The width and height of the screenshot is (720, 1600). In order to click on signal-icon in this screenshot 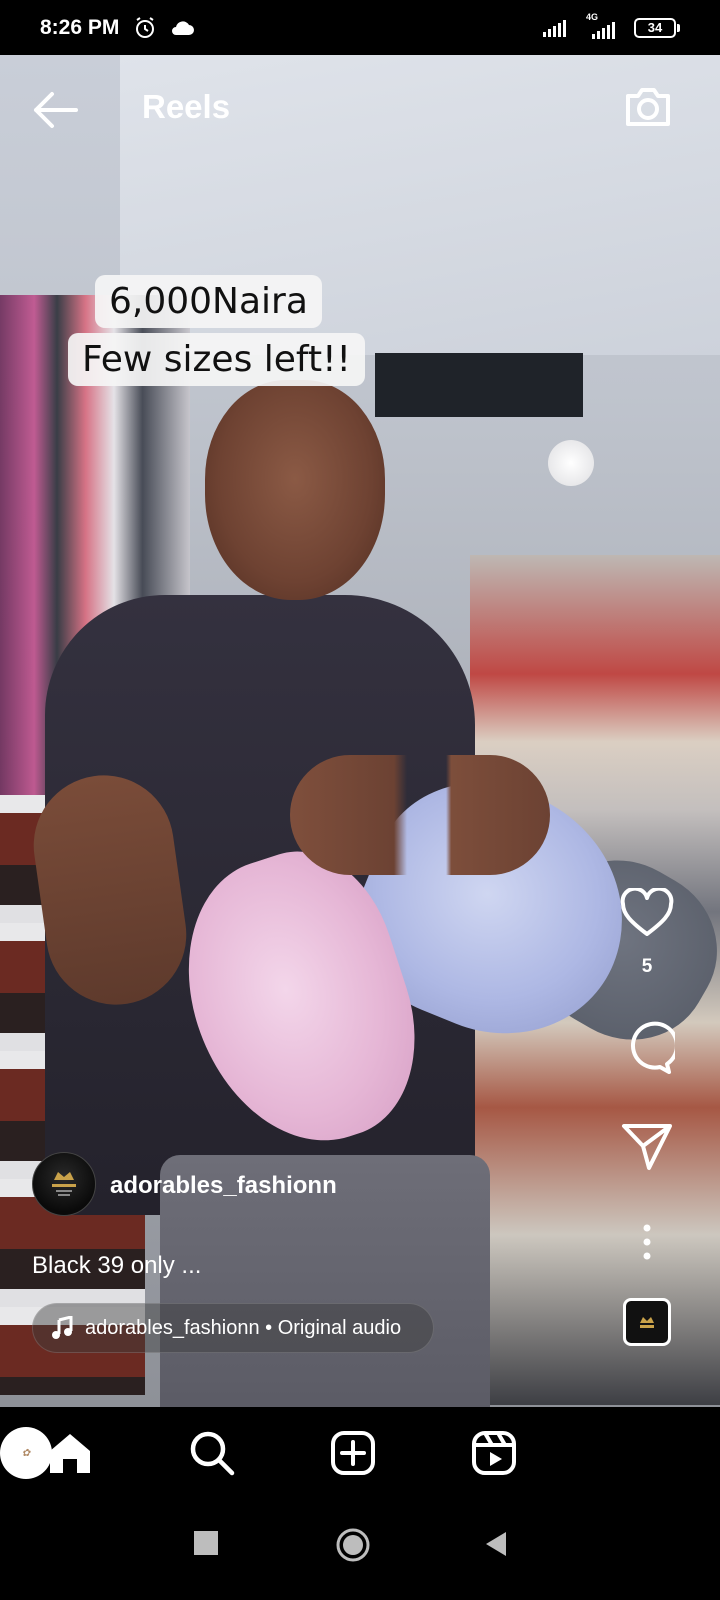, I will do `click(554, 28)`.